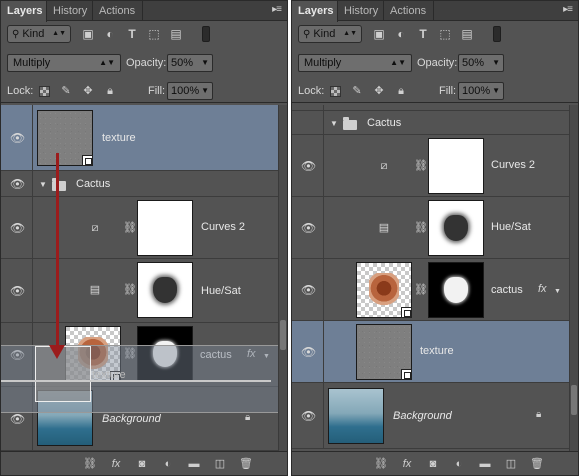 This screenshot has width=579, height=476. I want to click on layer-effects-icon: fx, so click(542, 289).